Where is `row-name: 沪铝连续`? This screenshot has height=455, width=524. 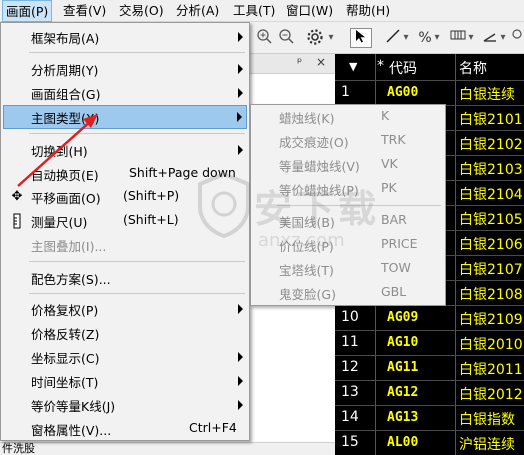 row-name: 沪铝连续 is located at coordinates (487, 445).